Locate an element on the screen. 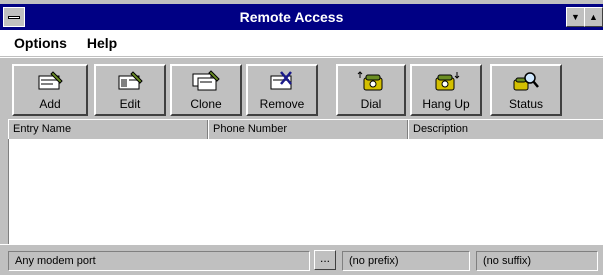 The image size is (603, 275). status-button: Status is located at coordinates (526, 90).